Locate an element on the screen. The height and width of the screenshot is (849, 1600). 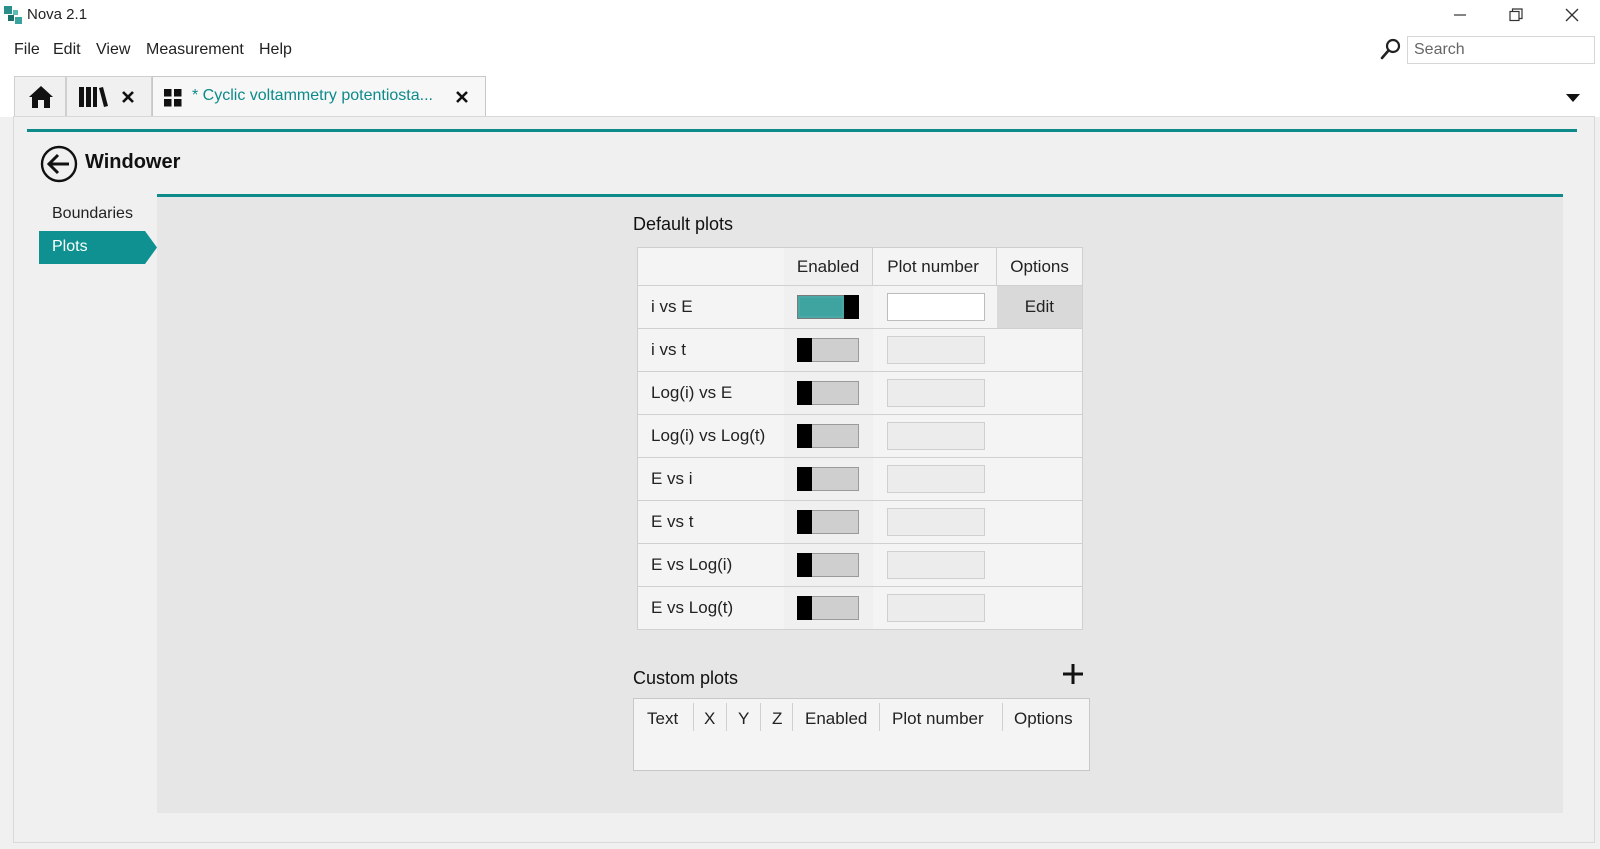
table-header-row: Enabled Plot number Options is located at coordinates (860, 266).